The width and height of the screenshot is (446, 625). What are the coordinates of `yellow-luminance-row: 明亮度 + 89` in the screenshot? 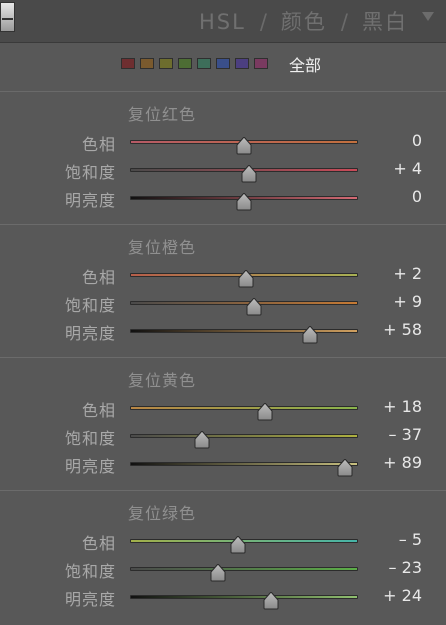 It's located at (223, 464).